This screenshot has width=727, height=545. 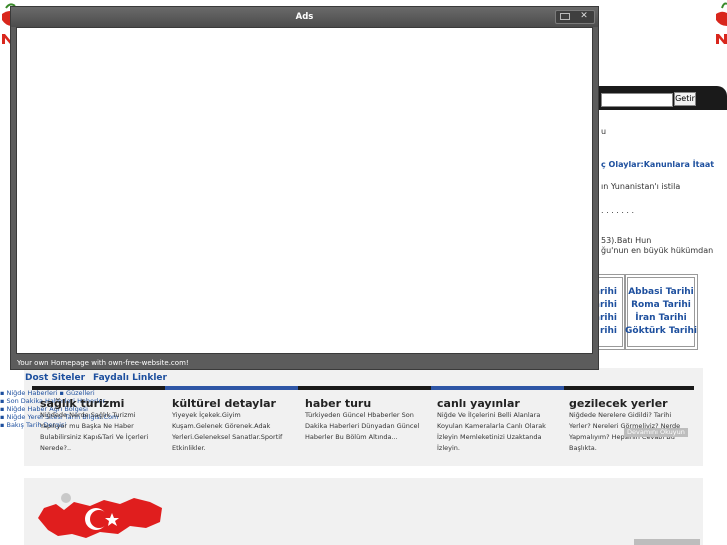 I want to click on ads-window-title: Ads, so click(x=304, y=17).